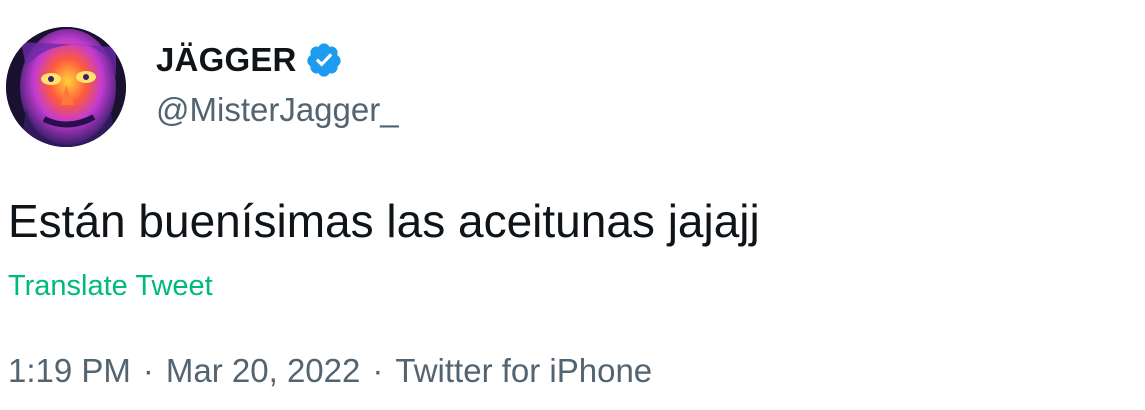 This screenshot has height=410, width=1145. Describe the element at coordinates (324, 60) in the screenshot. I see `verified-badge-icon` at that location.